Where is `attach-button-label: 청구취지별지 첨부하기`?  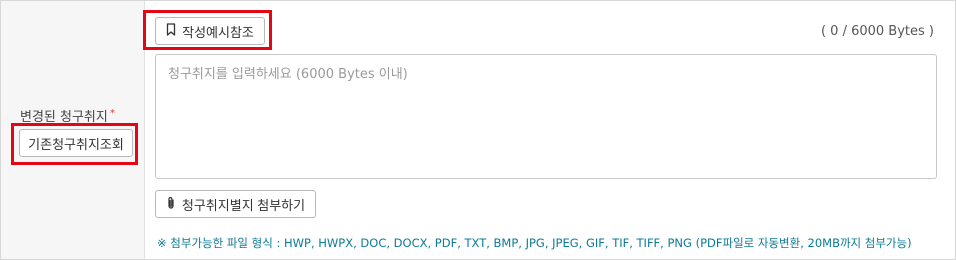
attach-button-label: 청구취지별지 첨부하기 is located at coordinates (243, 205).